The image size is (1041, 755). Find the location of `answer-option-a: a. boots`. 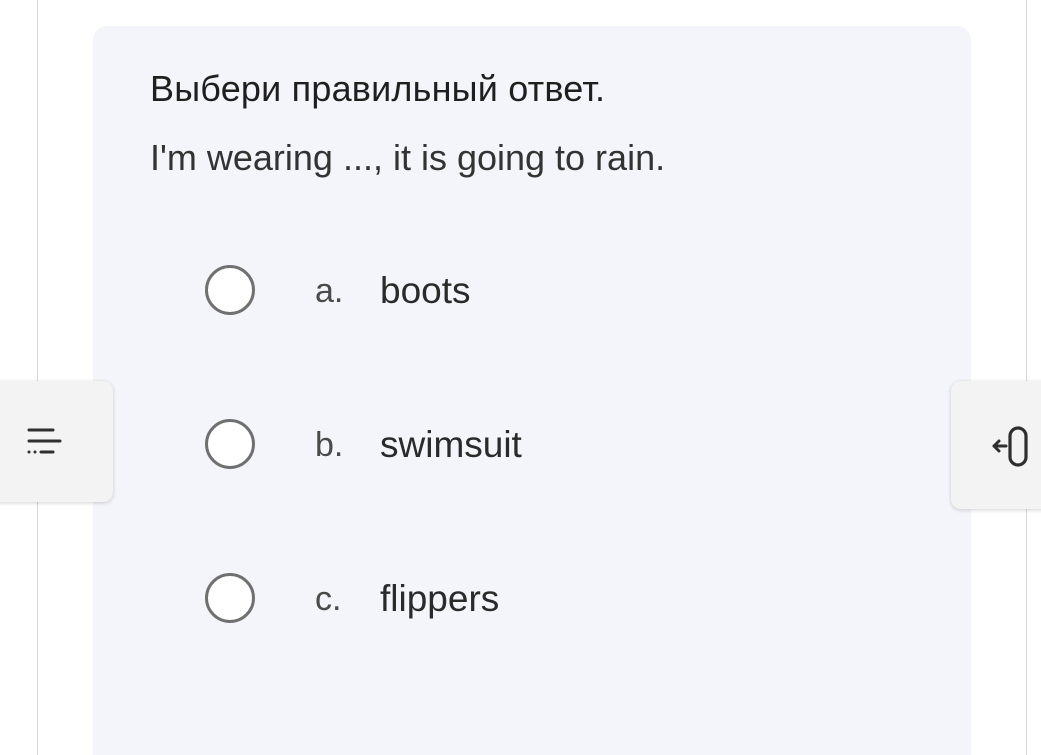

answer-option-a: a. boots is located at coordinates (554, 292).